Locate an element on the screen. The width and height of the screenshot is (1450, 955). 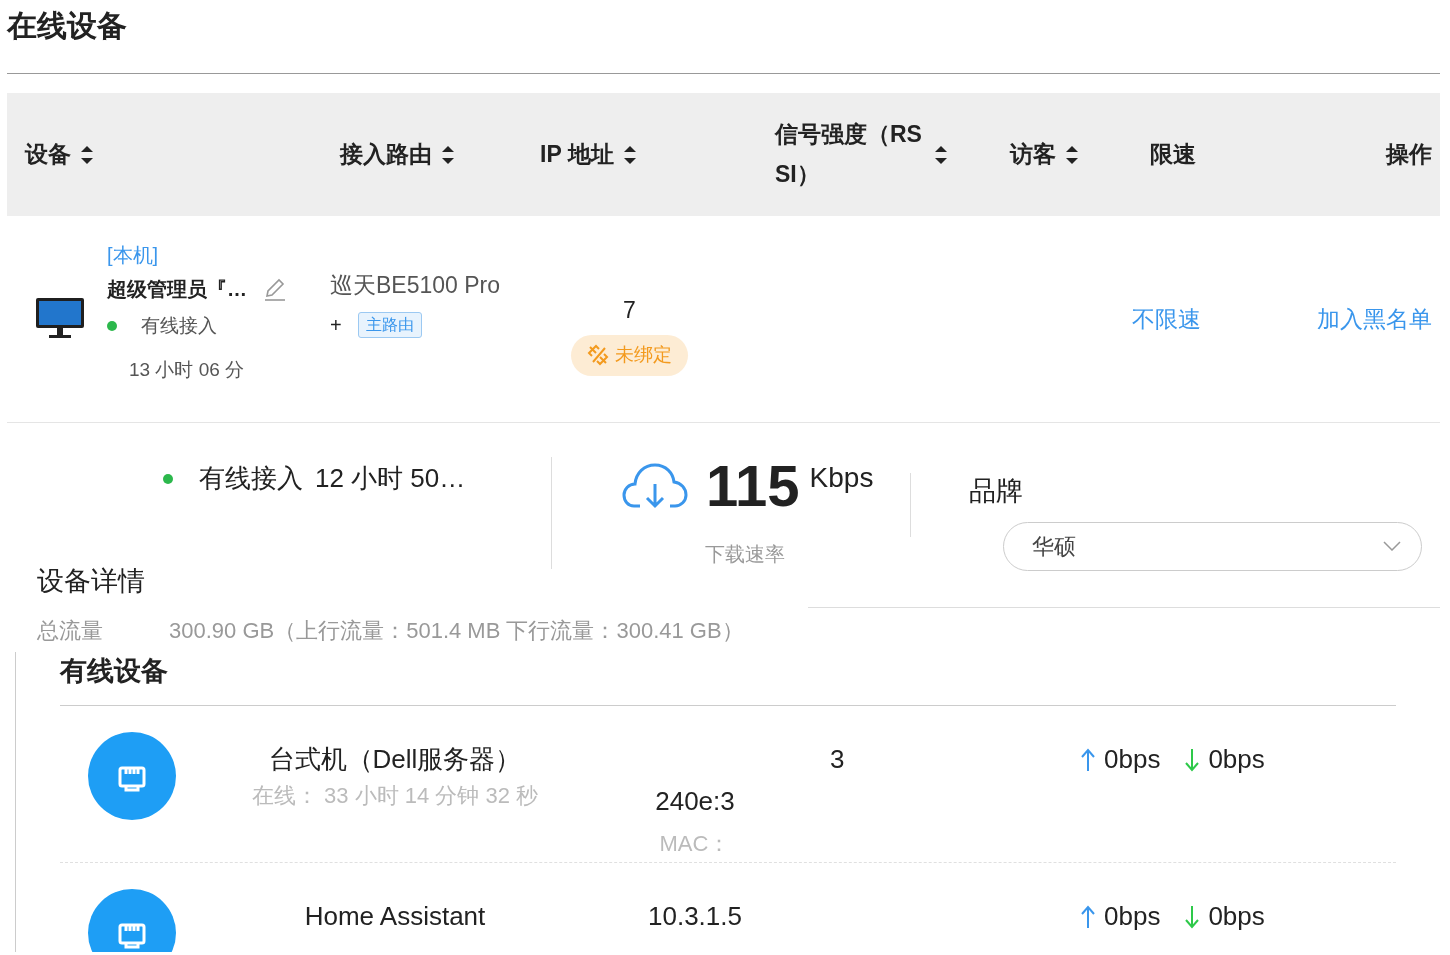
ip-value: 7 is located at coordinates (629, 310).